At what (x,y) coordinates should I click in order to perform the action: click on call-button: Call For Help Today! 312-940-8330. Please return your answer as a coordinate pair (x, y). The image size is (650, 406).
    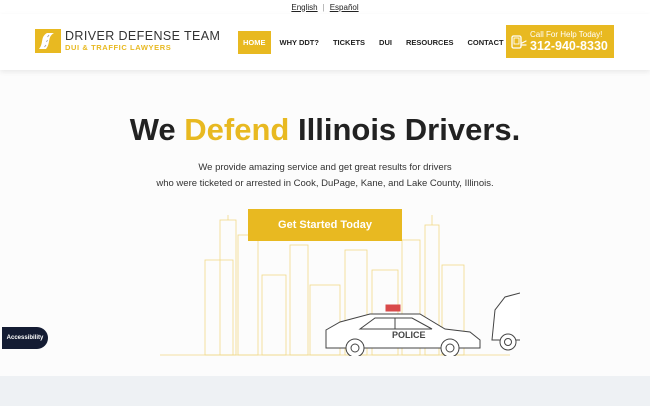
    Looking at the image, I should click on (560, 41).